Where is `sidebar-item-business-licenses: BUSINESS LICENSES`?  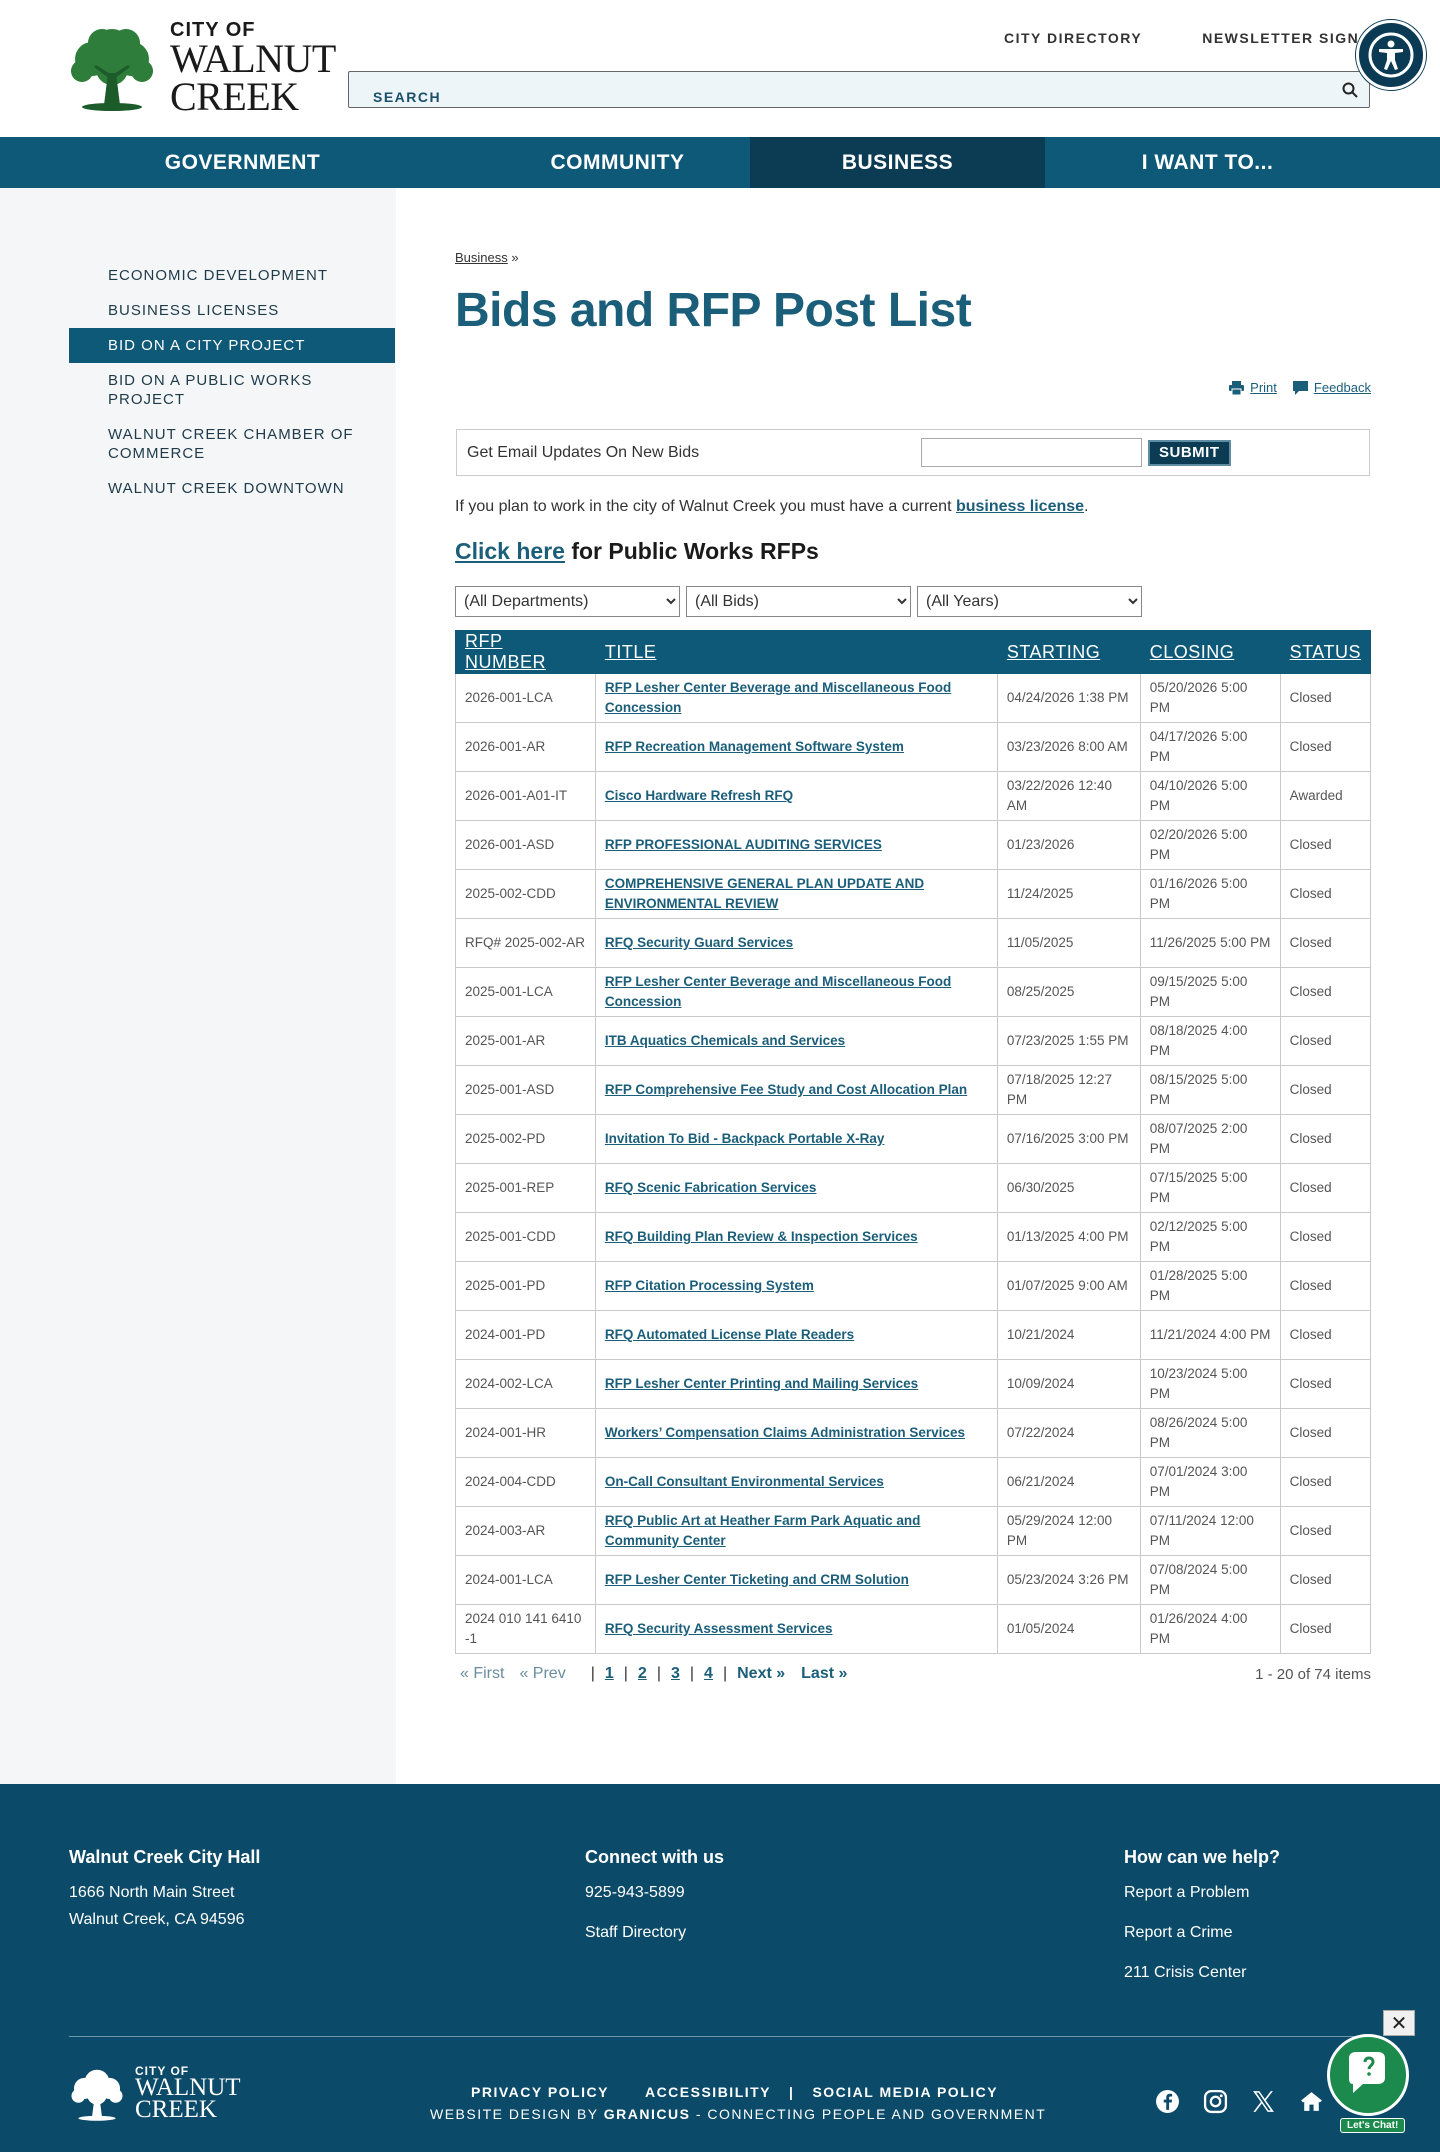 sidebar-item-business-licenses: BUSINESS LICENSES is located at coordinates (232, 310).